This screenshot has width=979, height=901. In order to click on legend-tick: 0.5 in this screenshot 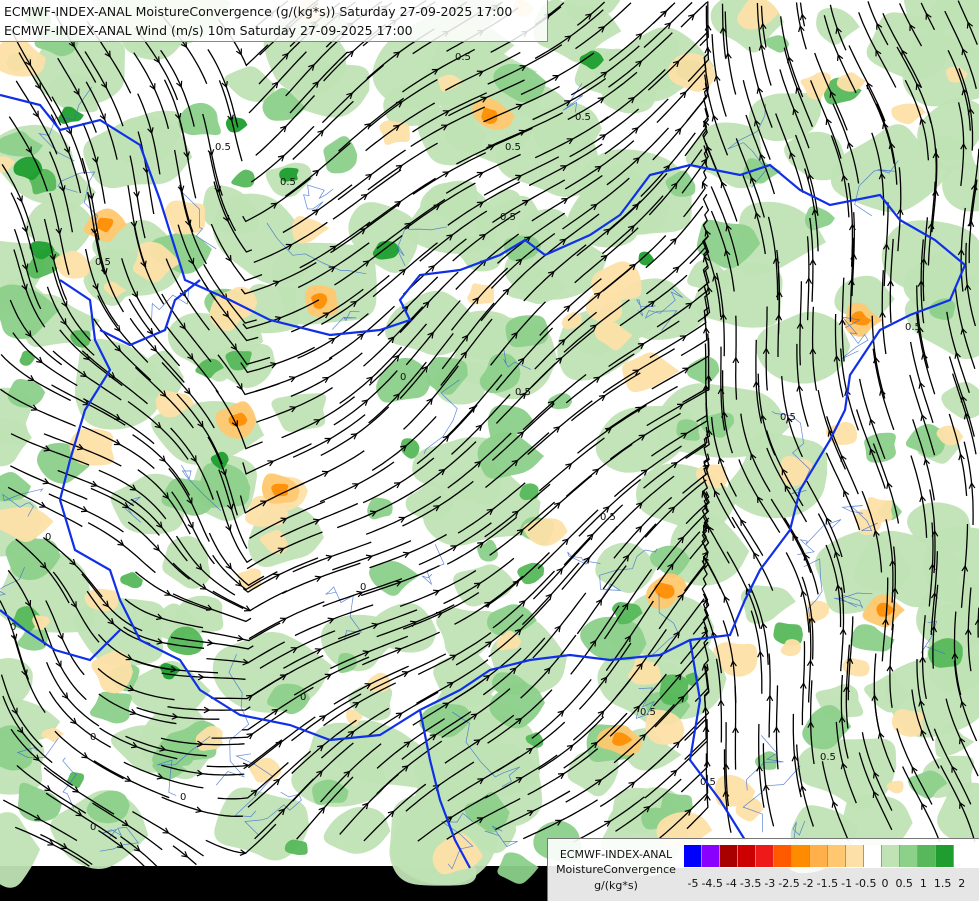, I will do `click(904, 883)`.